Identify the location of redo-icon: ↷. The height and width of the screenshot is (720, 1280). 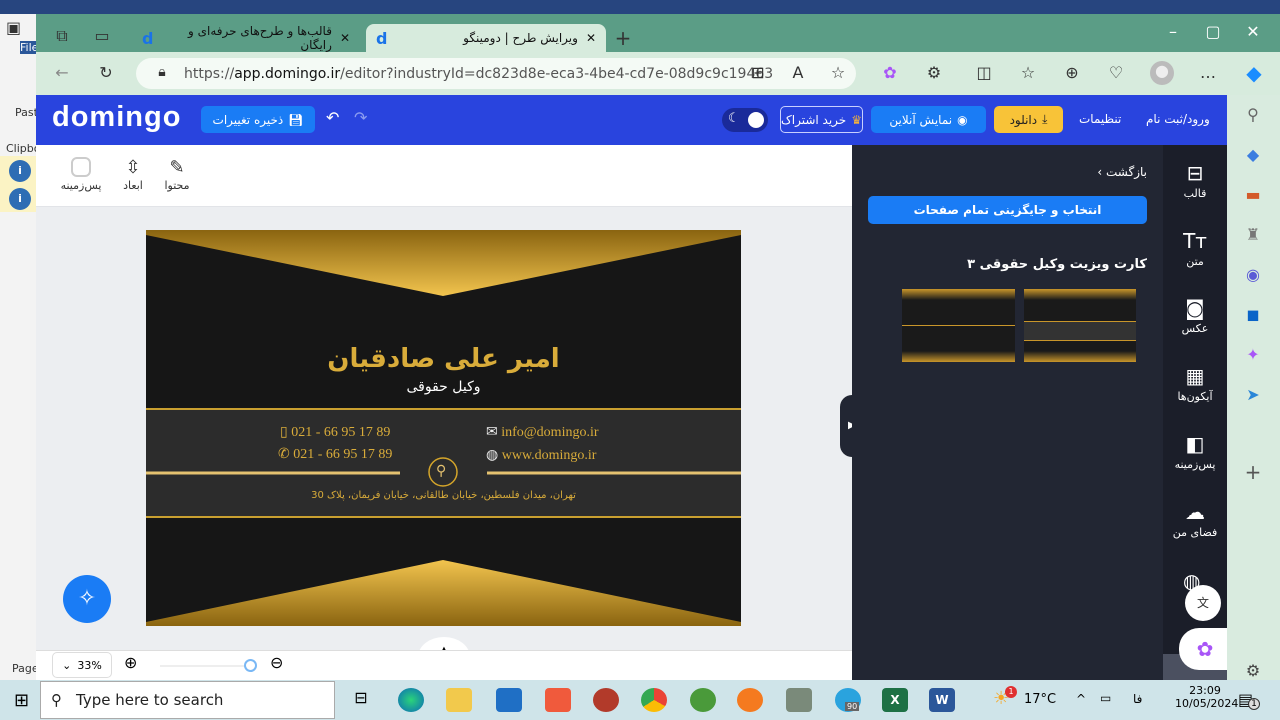
(360, 117).